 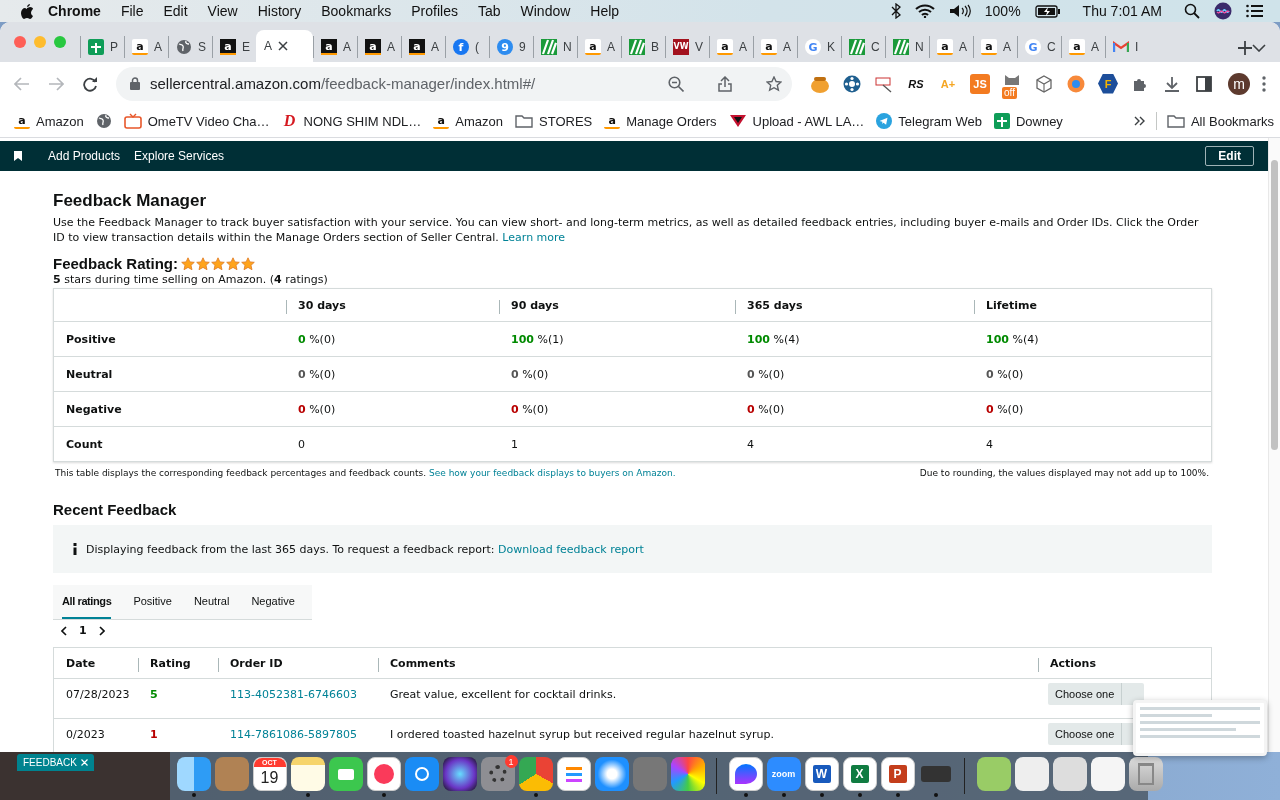 I want to click on browser-tab: I, so click(x=1127, y=47).